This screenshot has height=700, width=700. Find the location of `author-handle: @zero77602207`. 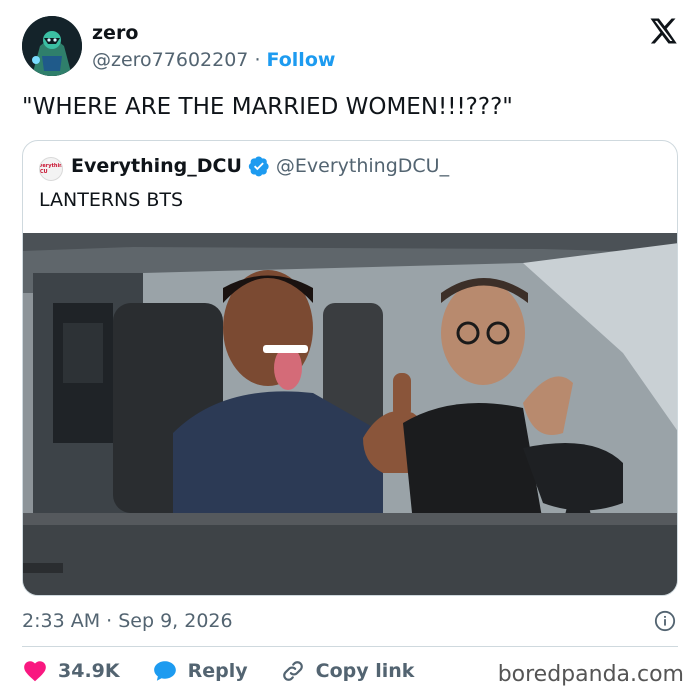

author-handle: @zero77602207 is located at coordinates (170, 60).